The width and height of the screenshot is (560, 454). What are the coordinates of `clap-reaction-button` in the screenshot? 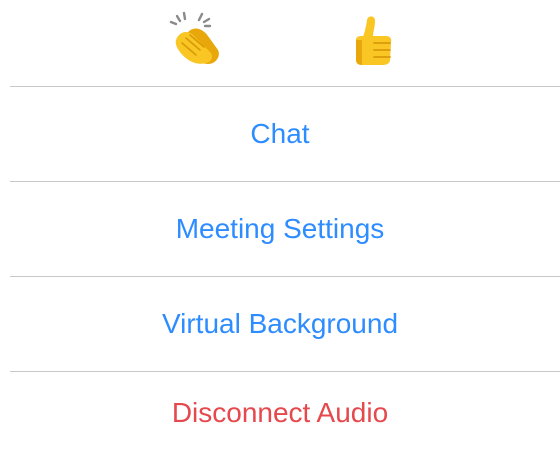 It's located at (196, 40).